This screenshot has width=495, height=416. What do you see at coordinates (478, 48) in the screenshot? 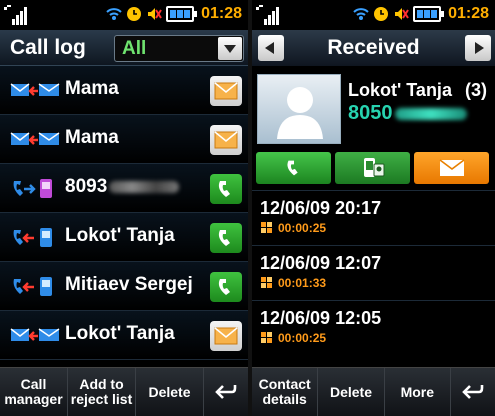
I see `next-arrow-button` at bounding box center [478, 48].